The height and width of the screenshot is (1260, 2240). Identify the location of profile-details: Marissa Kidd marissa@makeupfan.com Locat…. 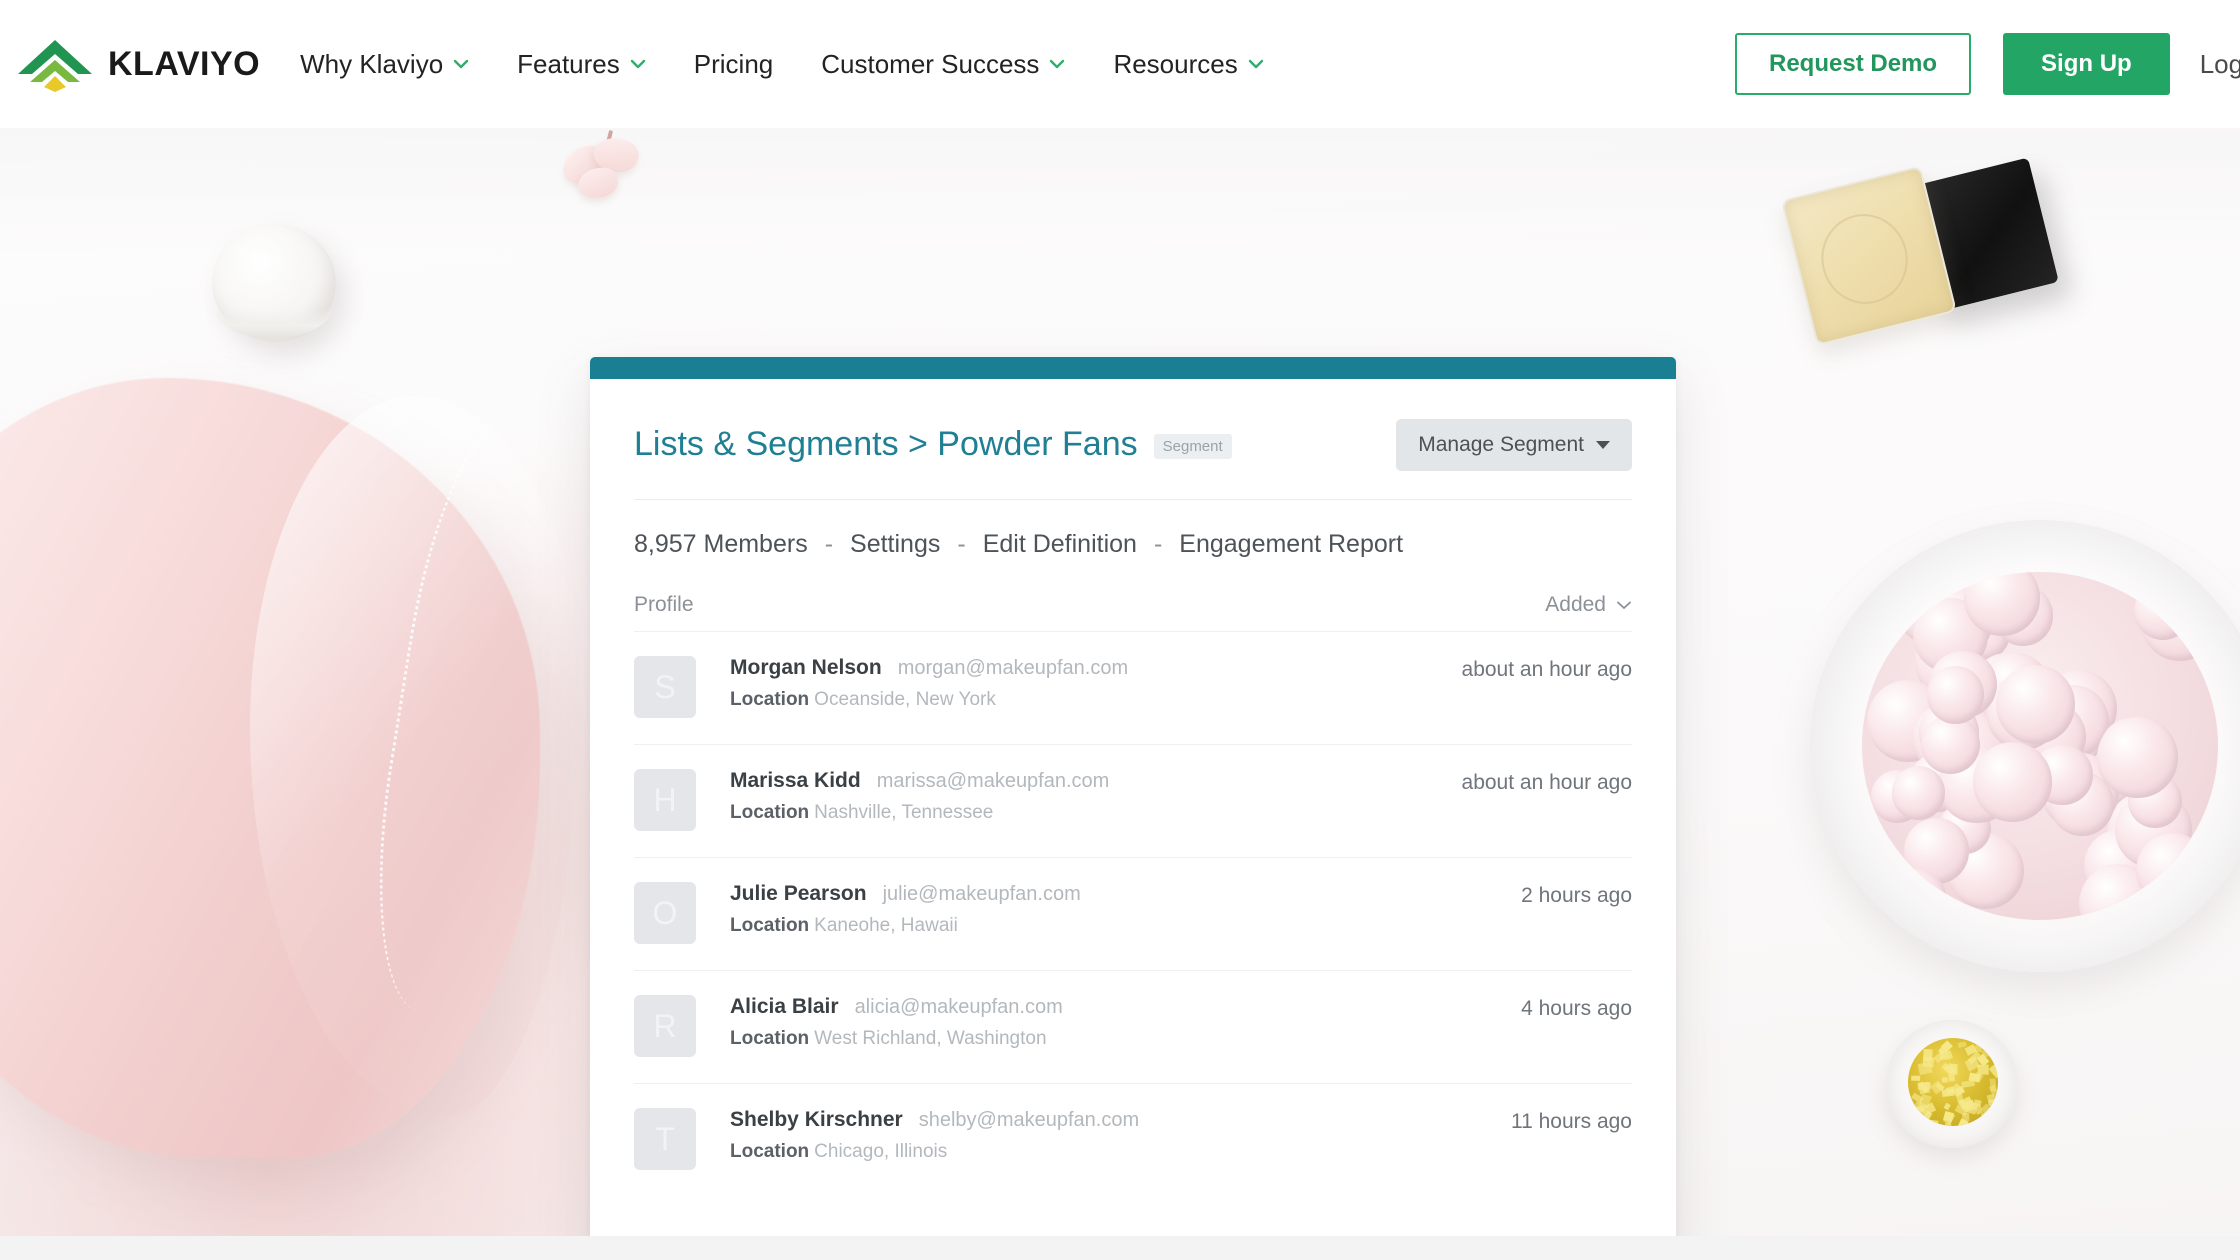
(1084, 795).